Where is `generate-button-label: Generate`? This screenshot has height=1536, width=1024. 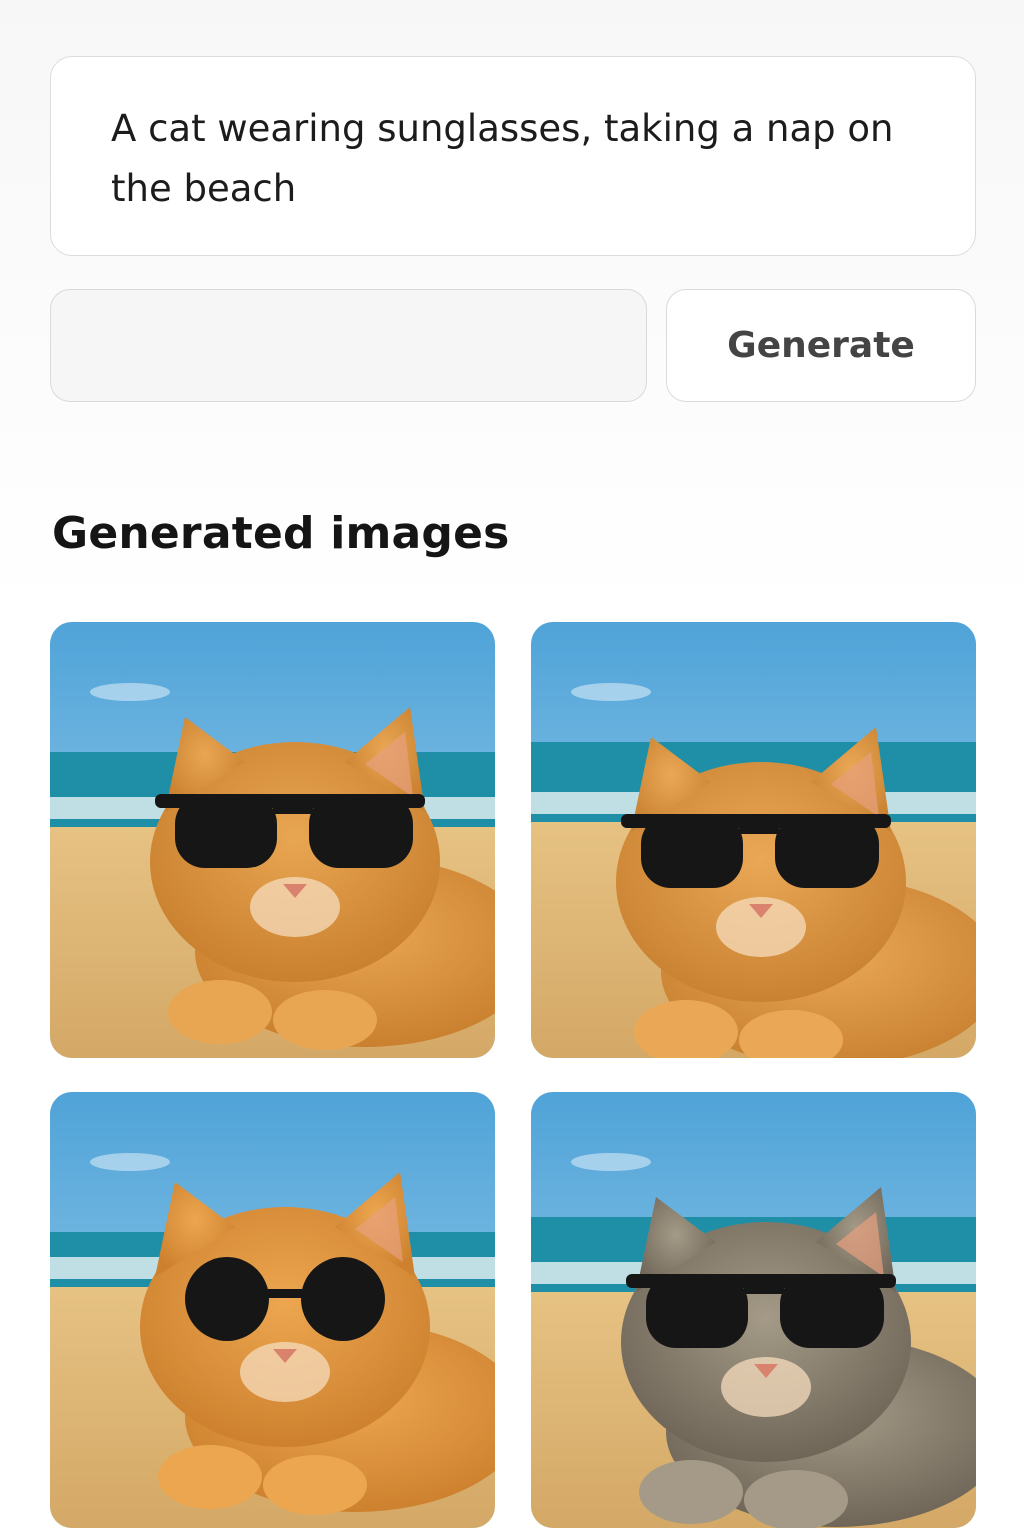
generate-button-label: Generate is located at coordinates (821, 345).